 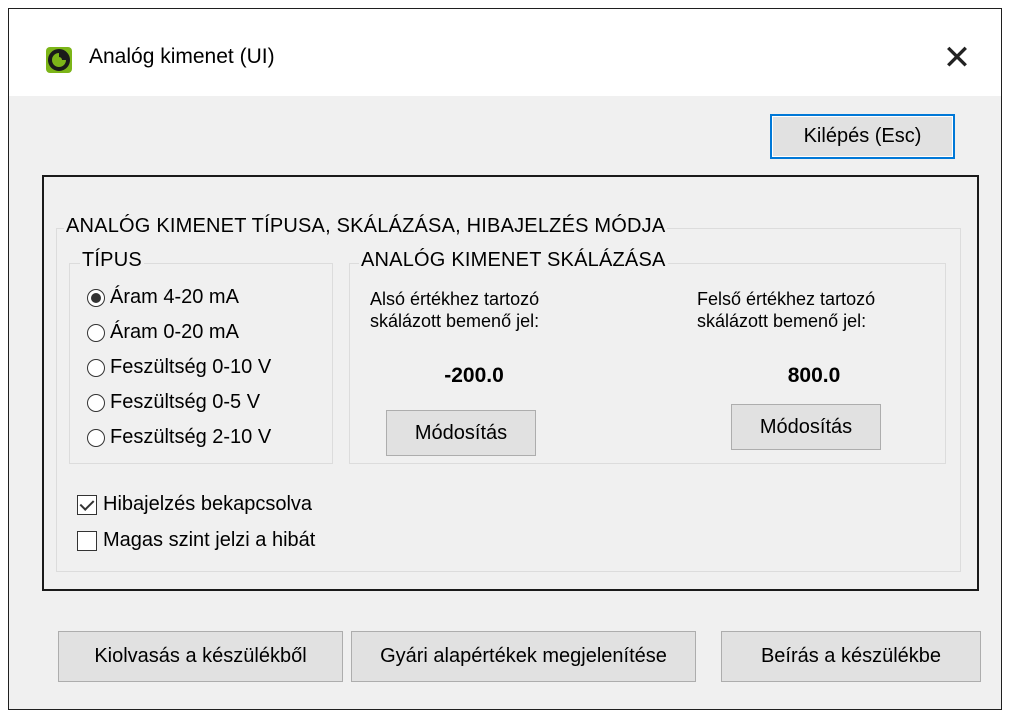 I want to click on radio-feszultseg-0-10: Feszültség 0-10 V, so click(x=179, y=367).